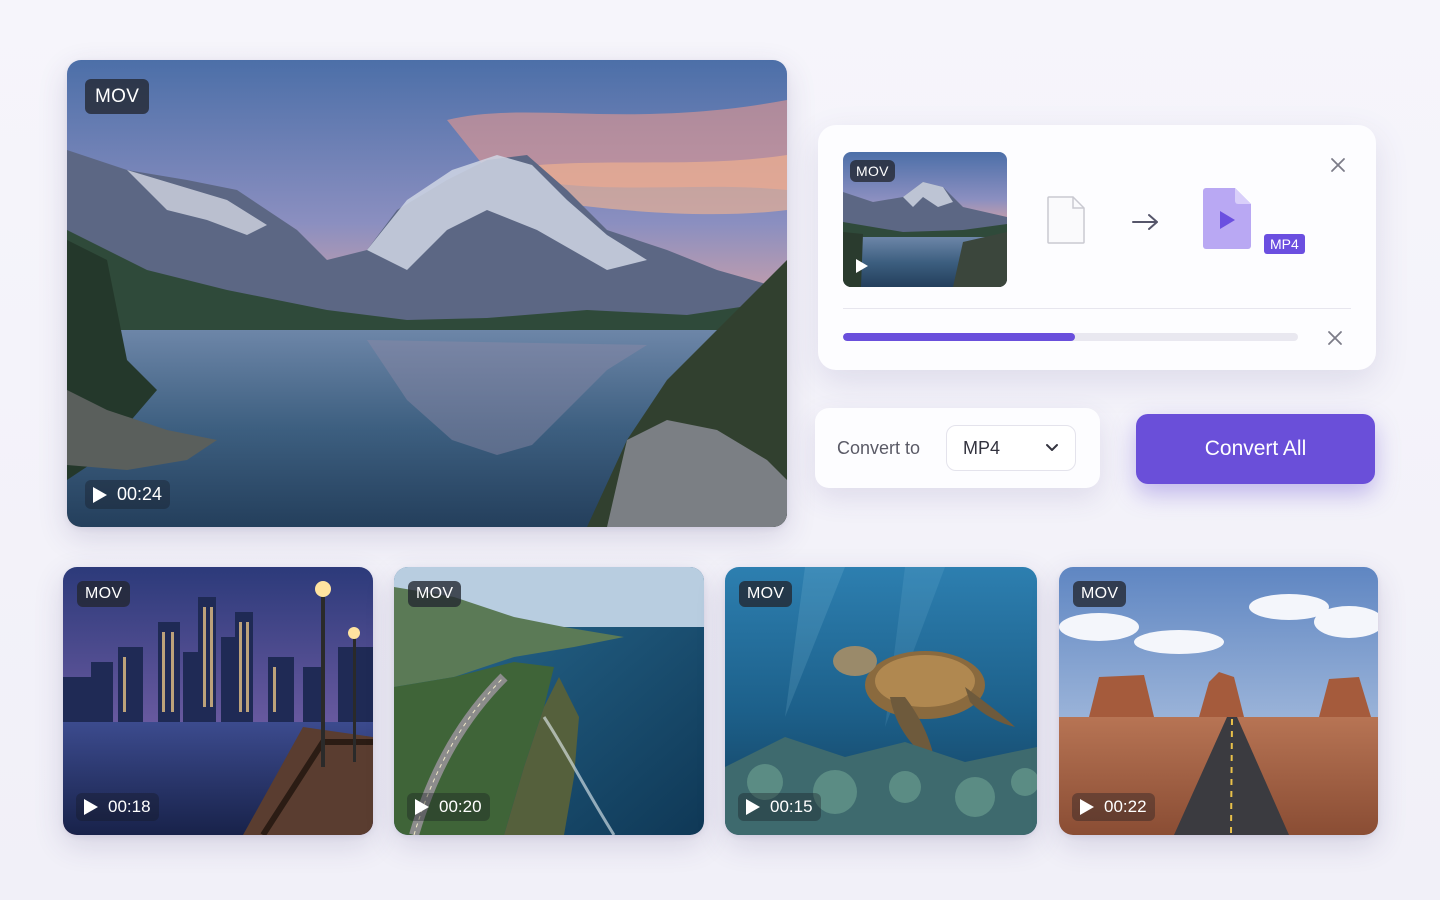  Describe the element at coordinates (460, 806) in the screenshot. I see `duration-text: 00:20` at that location.